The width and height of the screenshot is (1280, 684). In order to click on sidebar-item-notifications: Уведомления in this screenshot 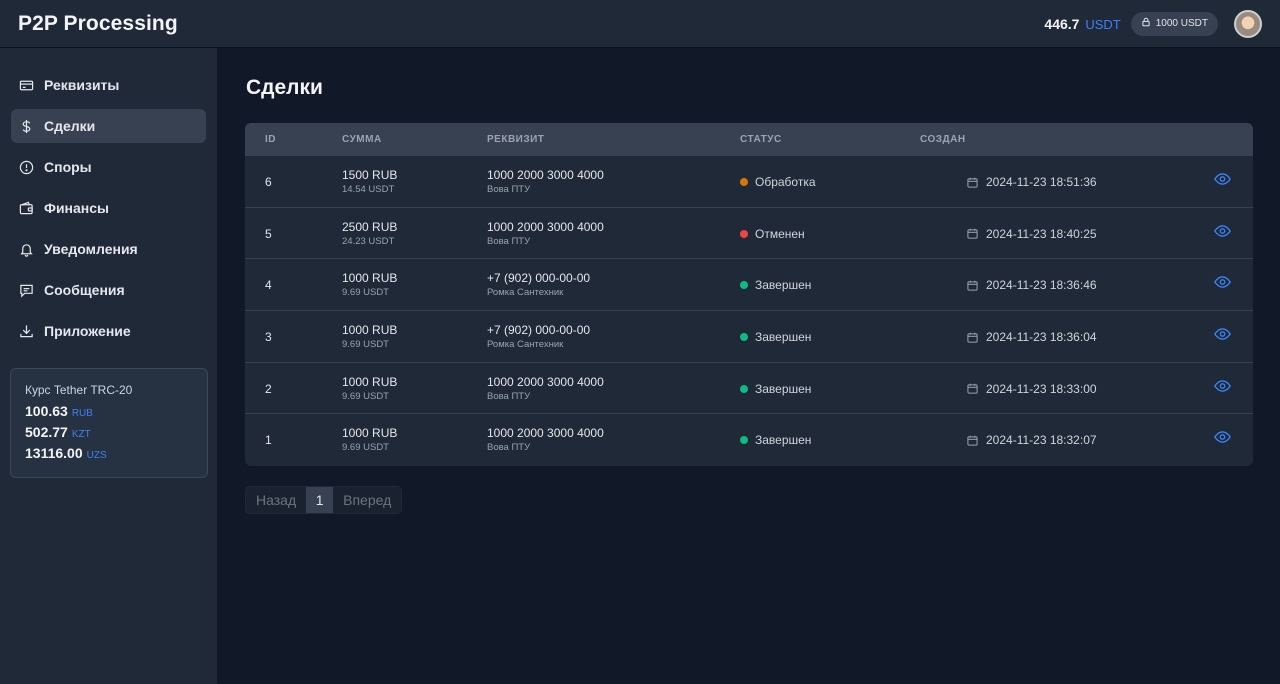, I will do `click(108, 249)`.